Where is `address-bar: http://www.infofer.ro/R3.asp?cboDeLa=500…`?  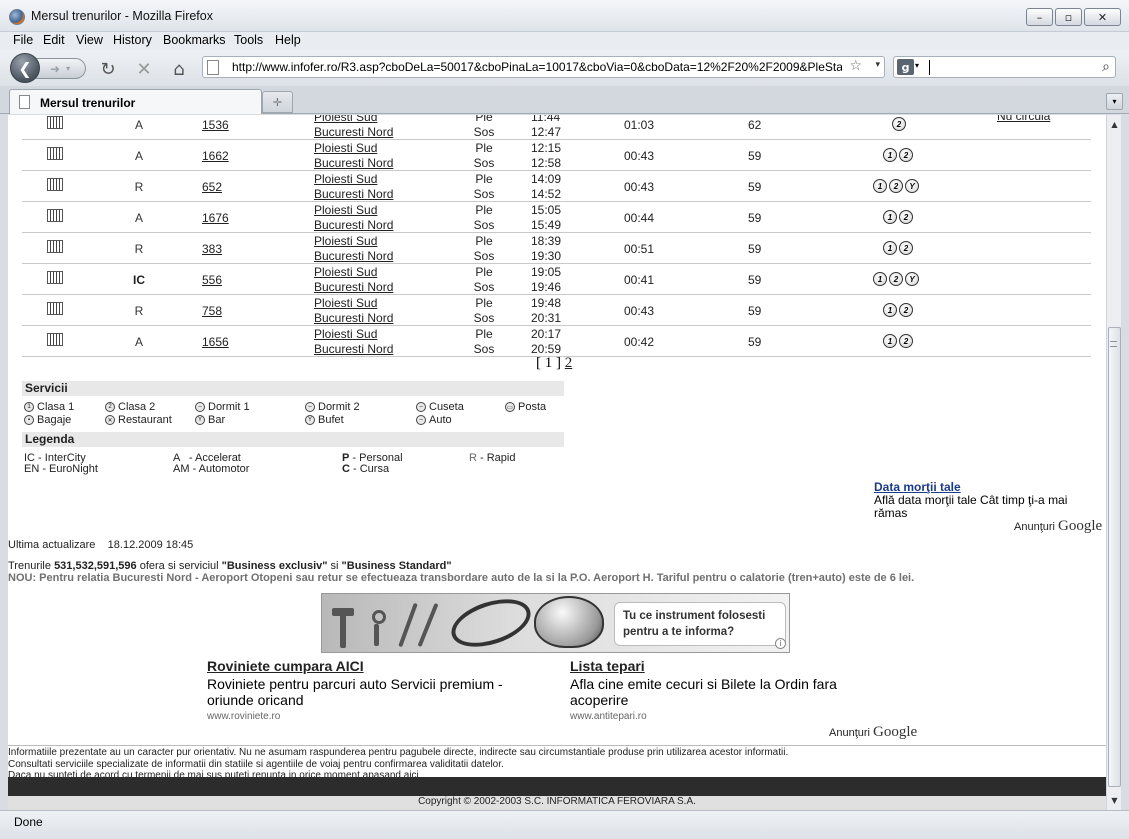
address-bar: http://www.infofer.ro/R3.asp?cboDeLa=500… is located at coordinates (543, 67).